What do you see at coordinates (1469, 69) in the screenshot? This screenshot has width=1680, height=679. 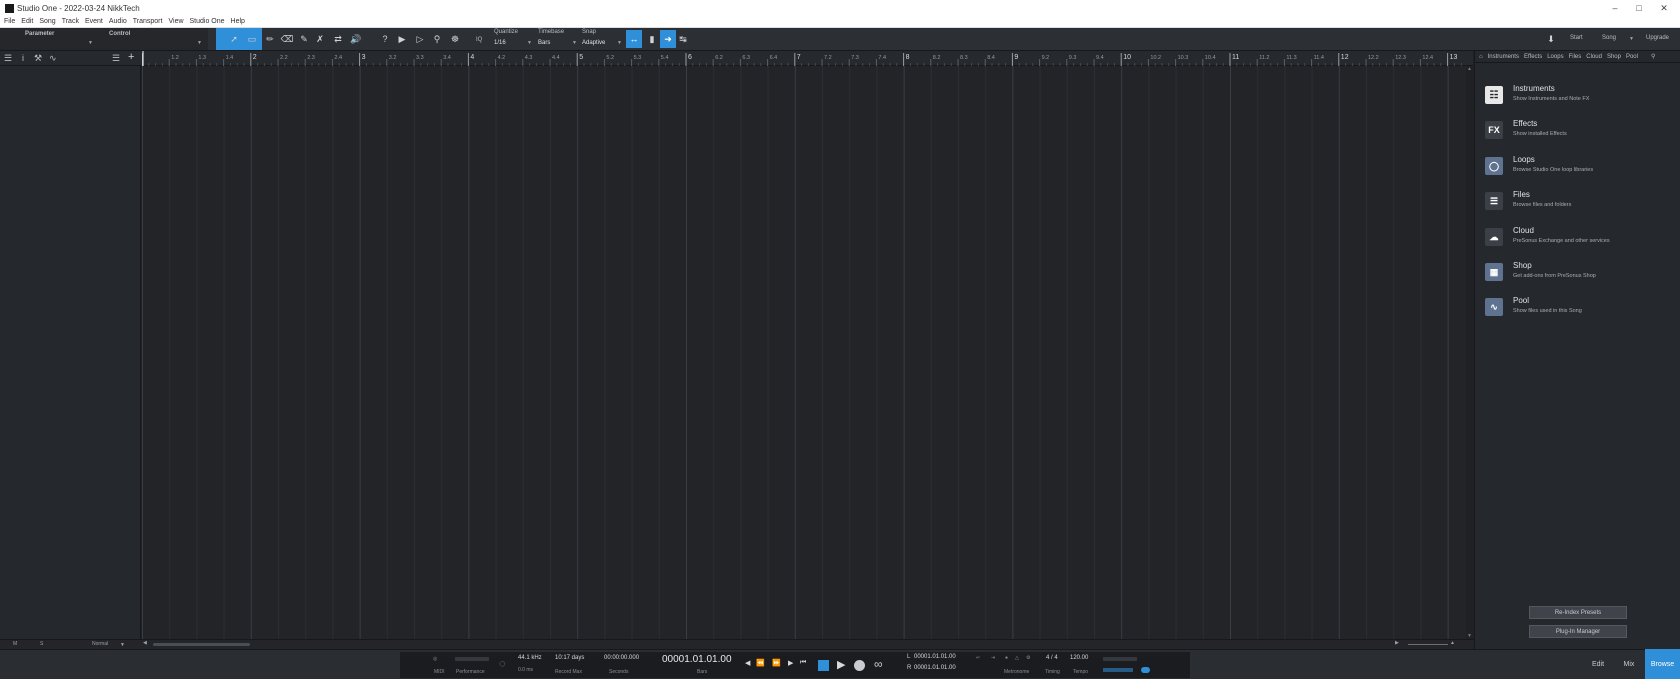 I see `scroll-up-icon: ▲` at bounding box center [1469, 69].